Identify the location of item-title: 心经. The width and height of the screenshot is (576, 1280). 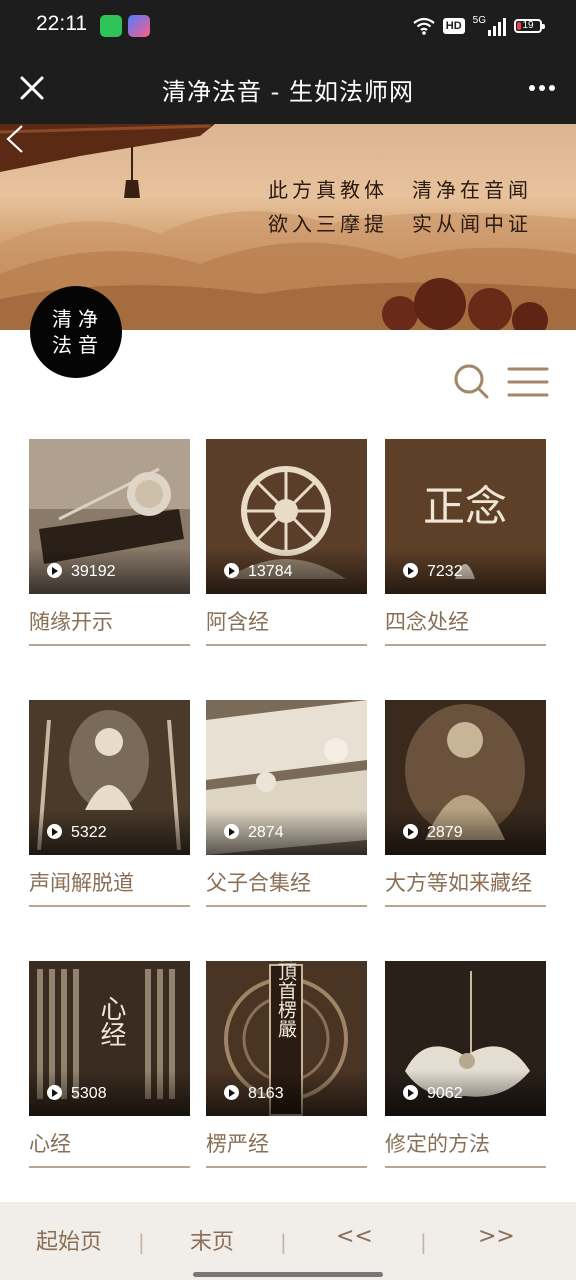
(109, 1149).